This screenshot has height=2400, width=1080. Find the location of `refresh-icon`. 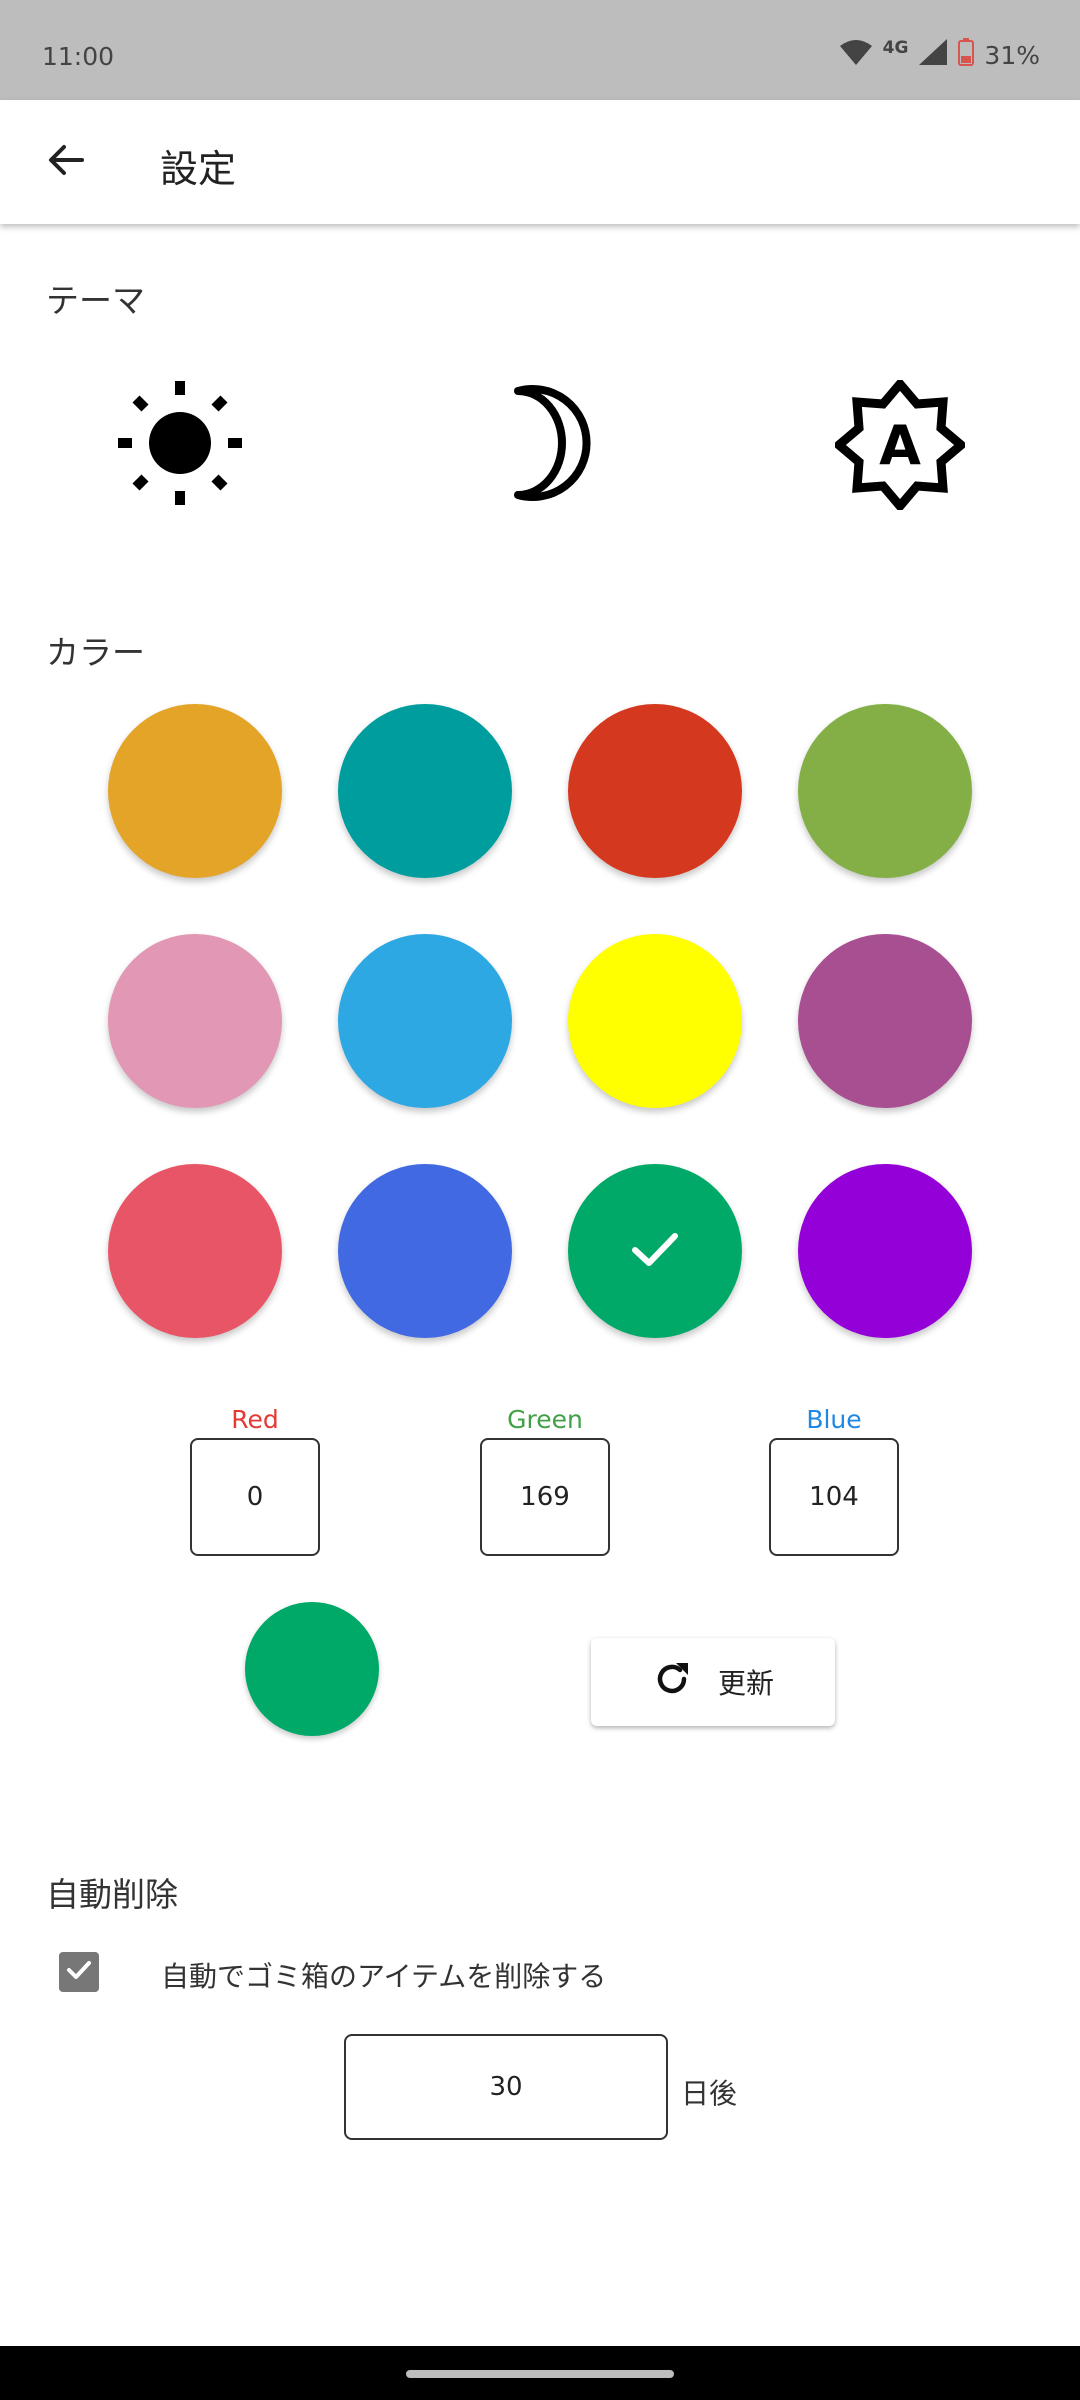

refresh-icon is located at coordinates (672, 1682).